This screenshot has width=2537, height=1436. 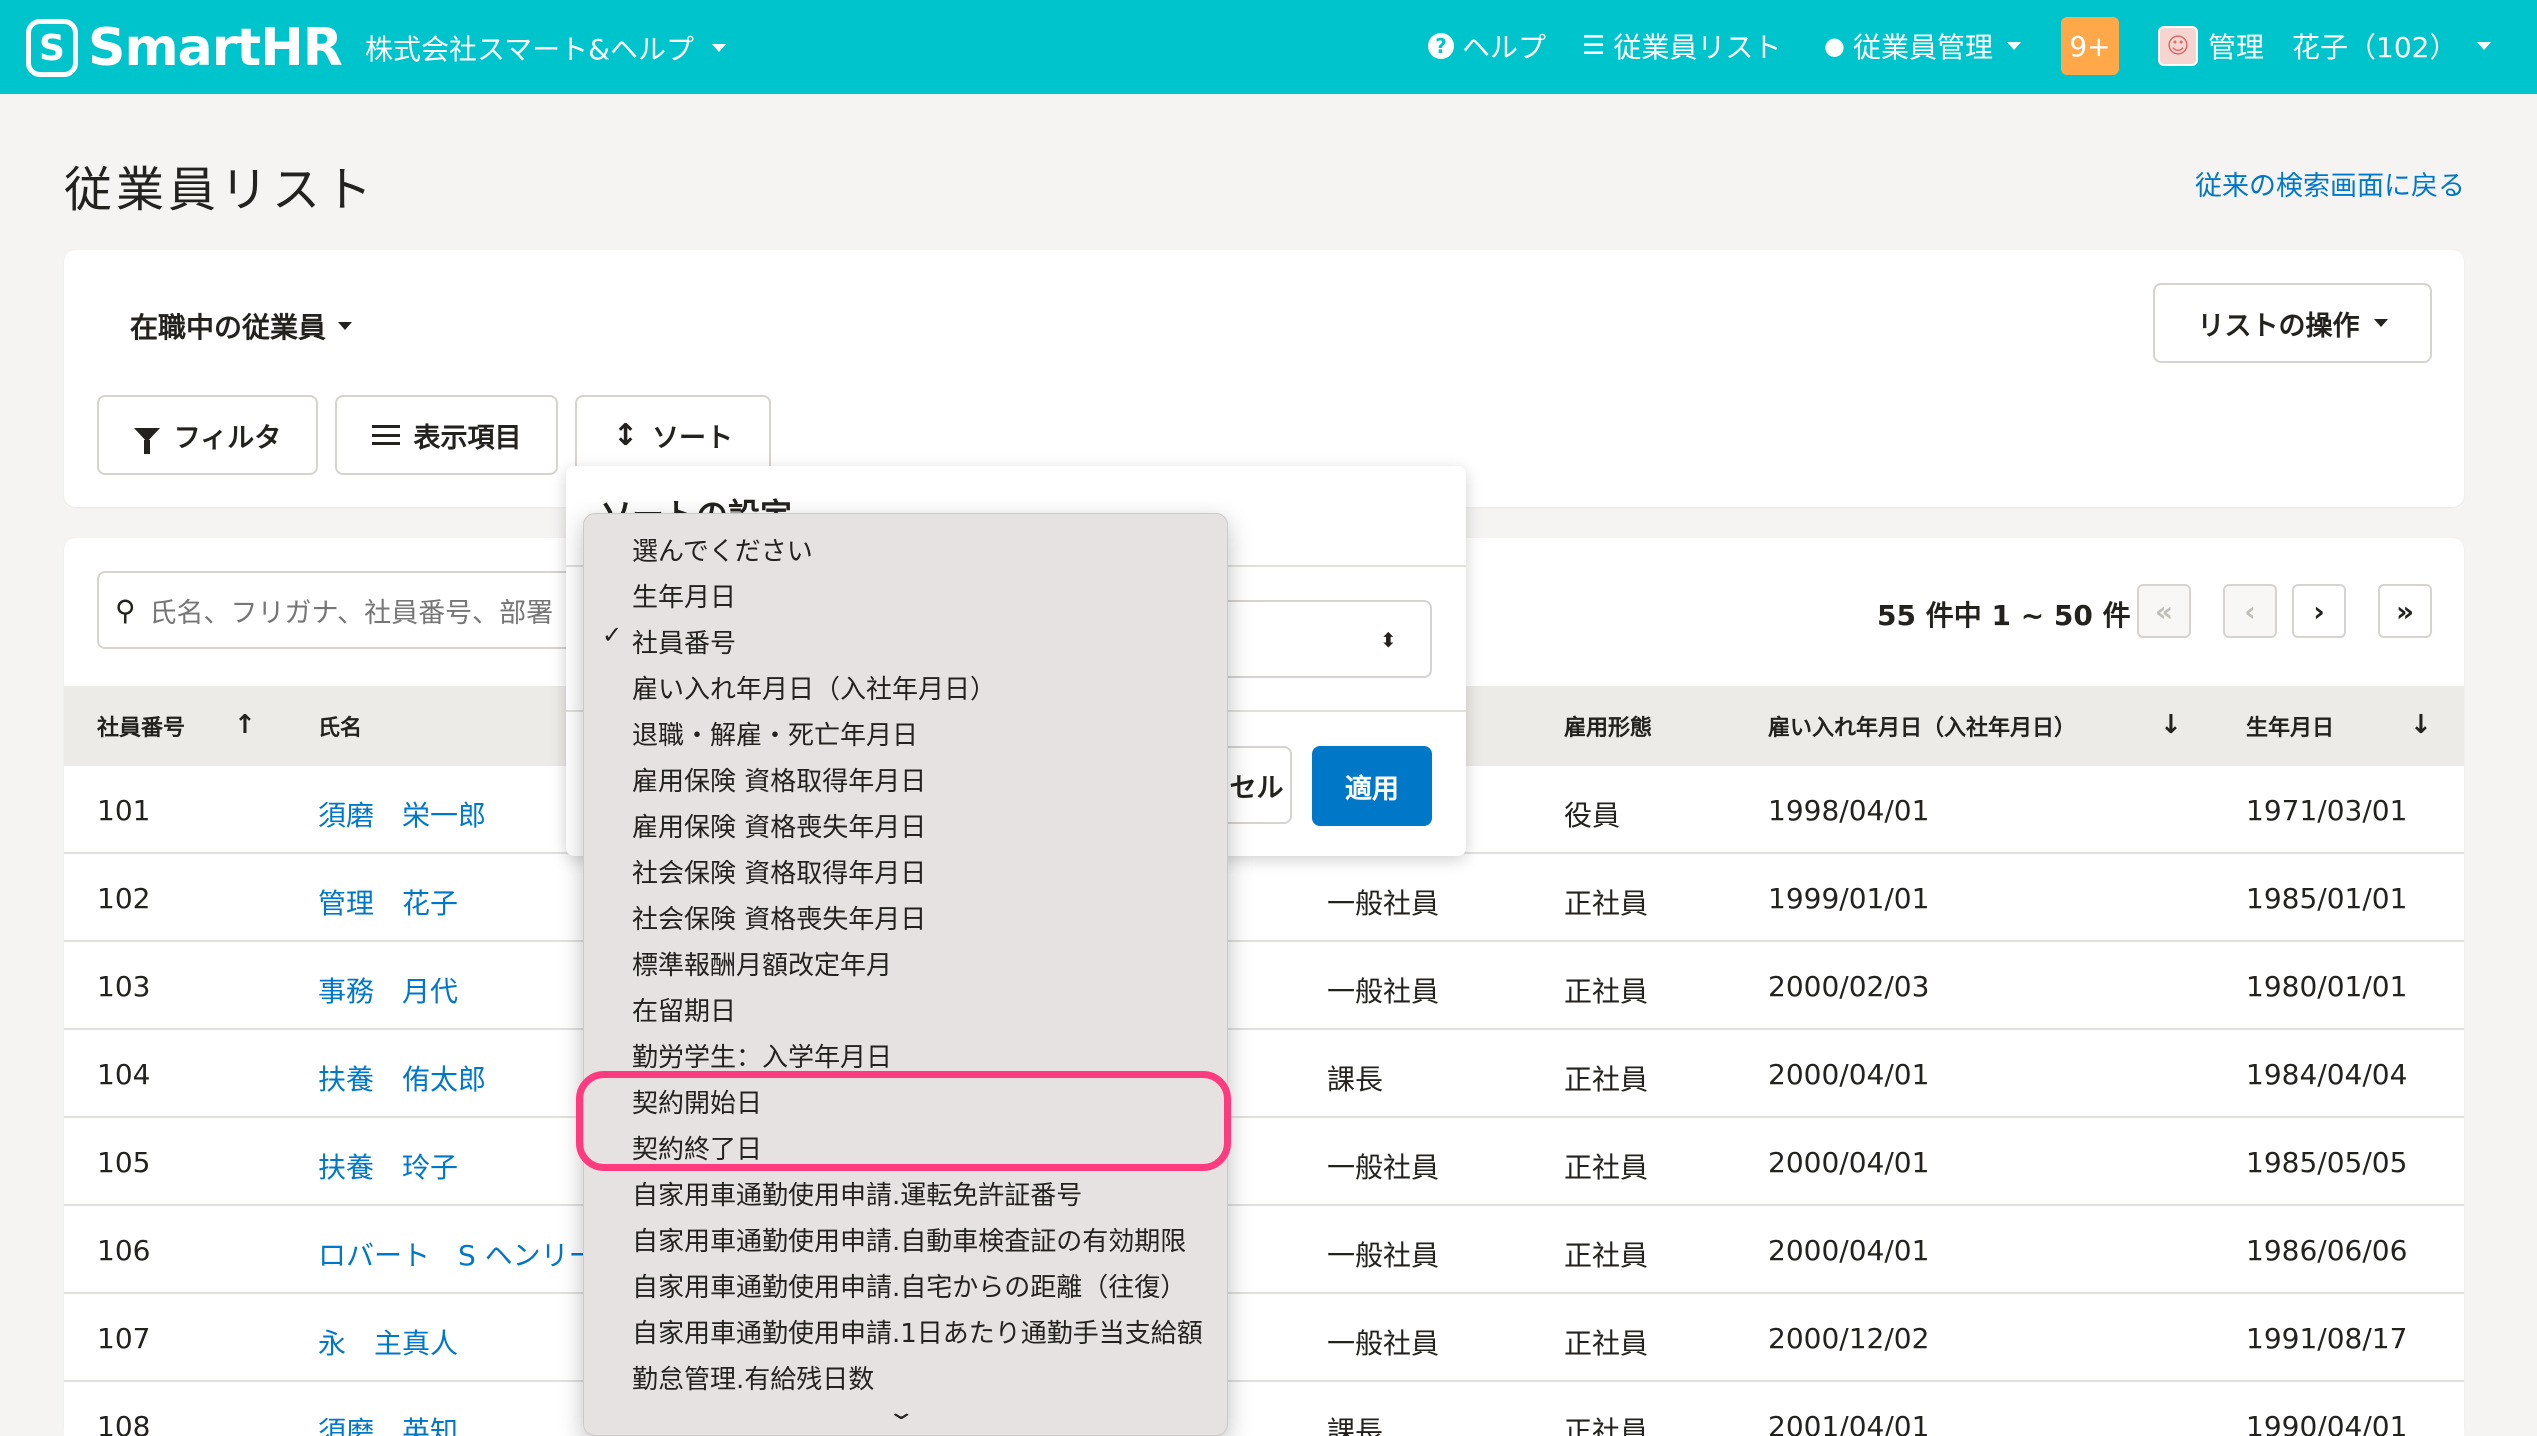 I want to click on employee-list-link: ☰ 従業員リスト, so click(x=1681, y=46).